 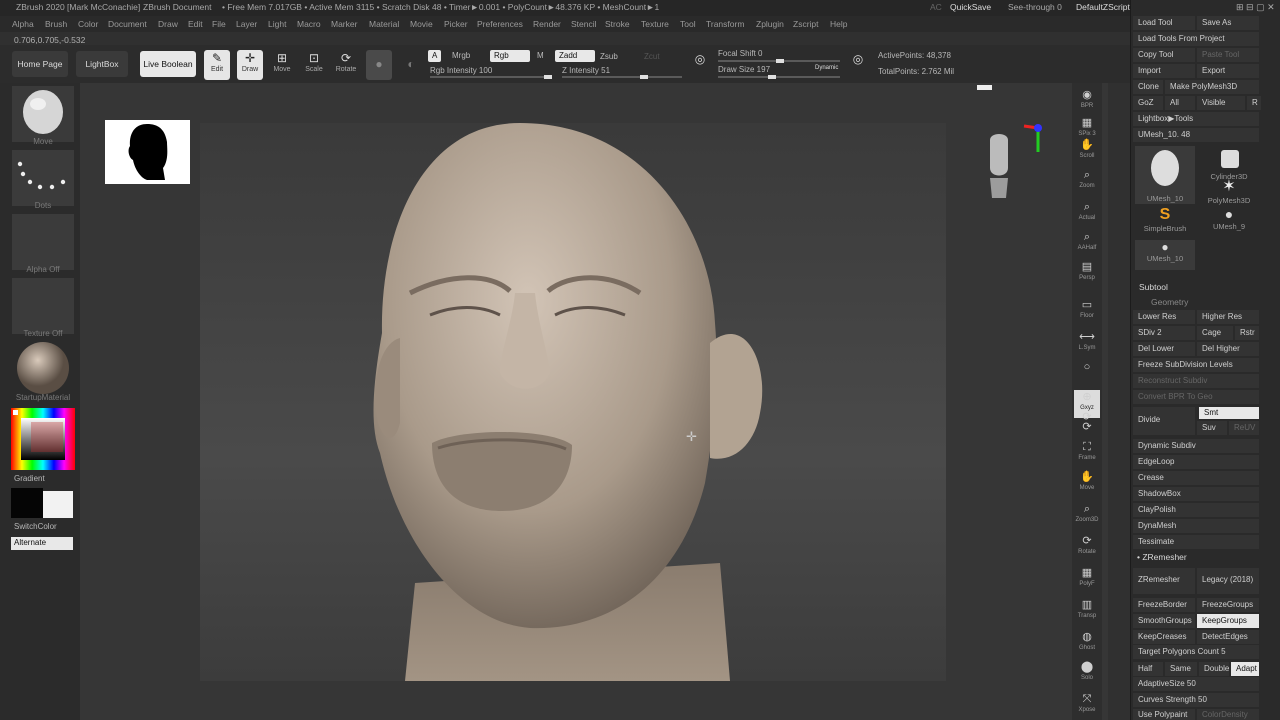 What do you see at coordinates (43, 114) in the screenshot?
I see `brush-selector` at bounding box center [43, 114].